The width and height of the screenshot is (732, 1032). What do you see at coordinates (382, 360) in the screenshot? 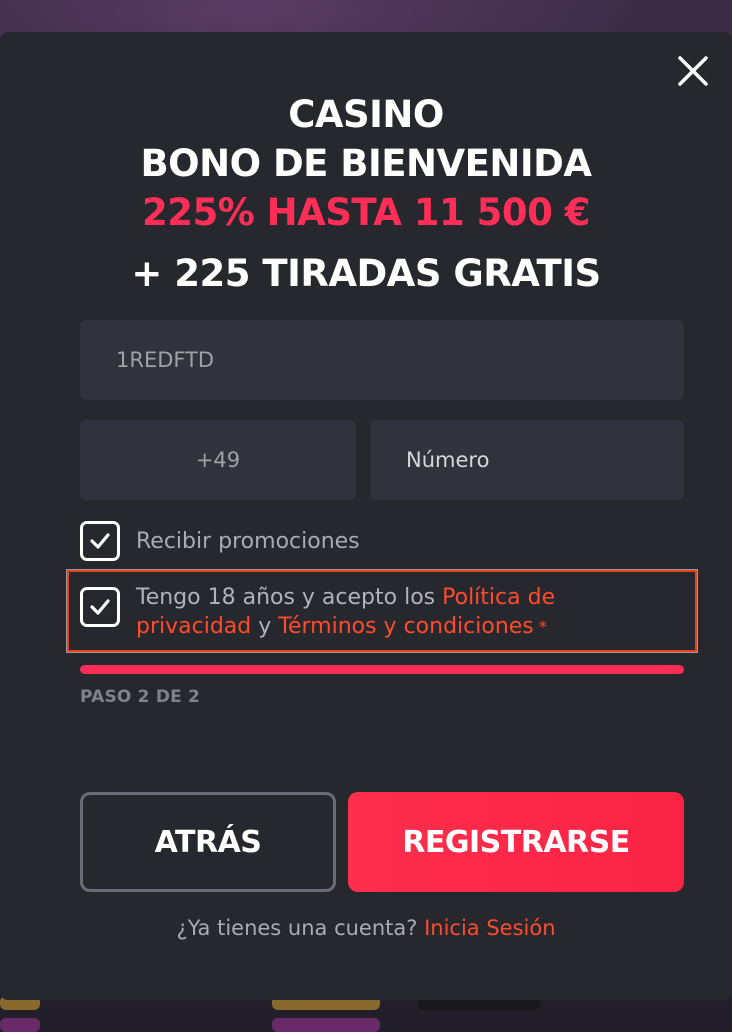
I see `promo-code-input: 1REDFTD` at bounding box center [382, 360].